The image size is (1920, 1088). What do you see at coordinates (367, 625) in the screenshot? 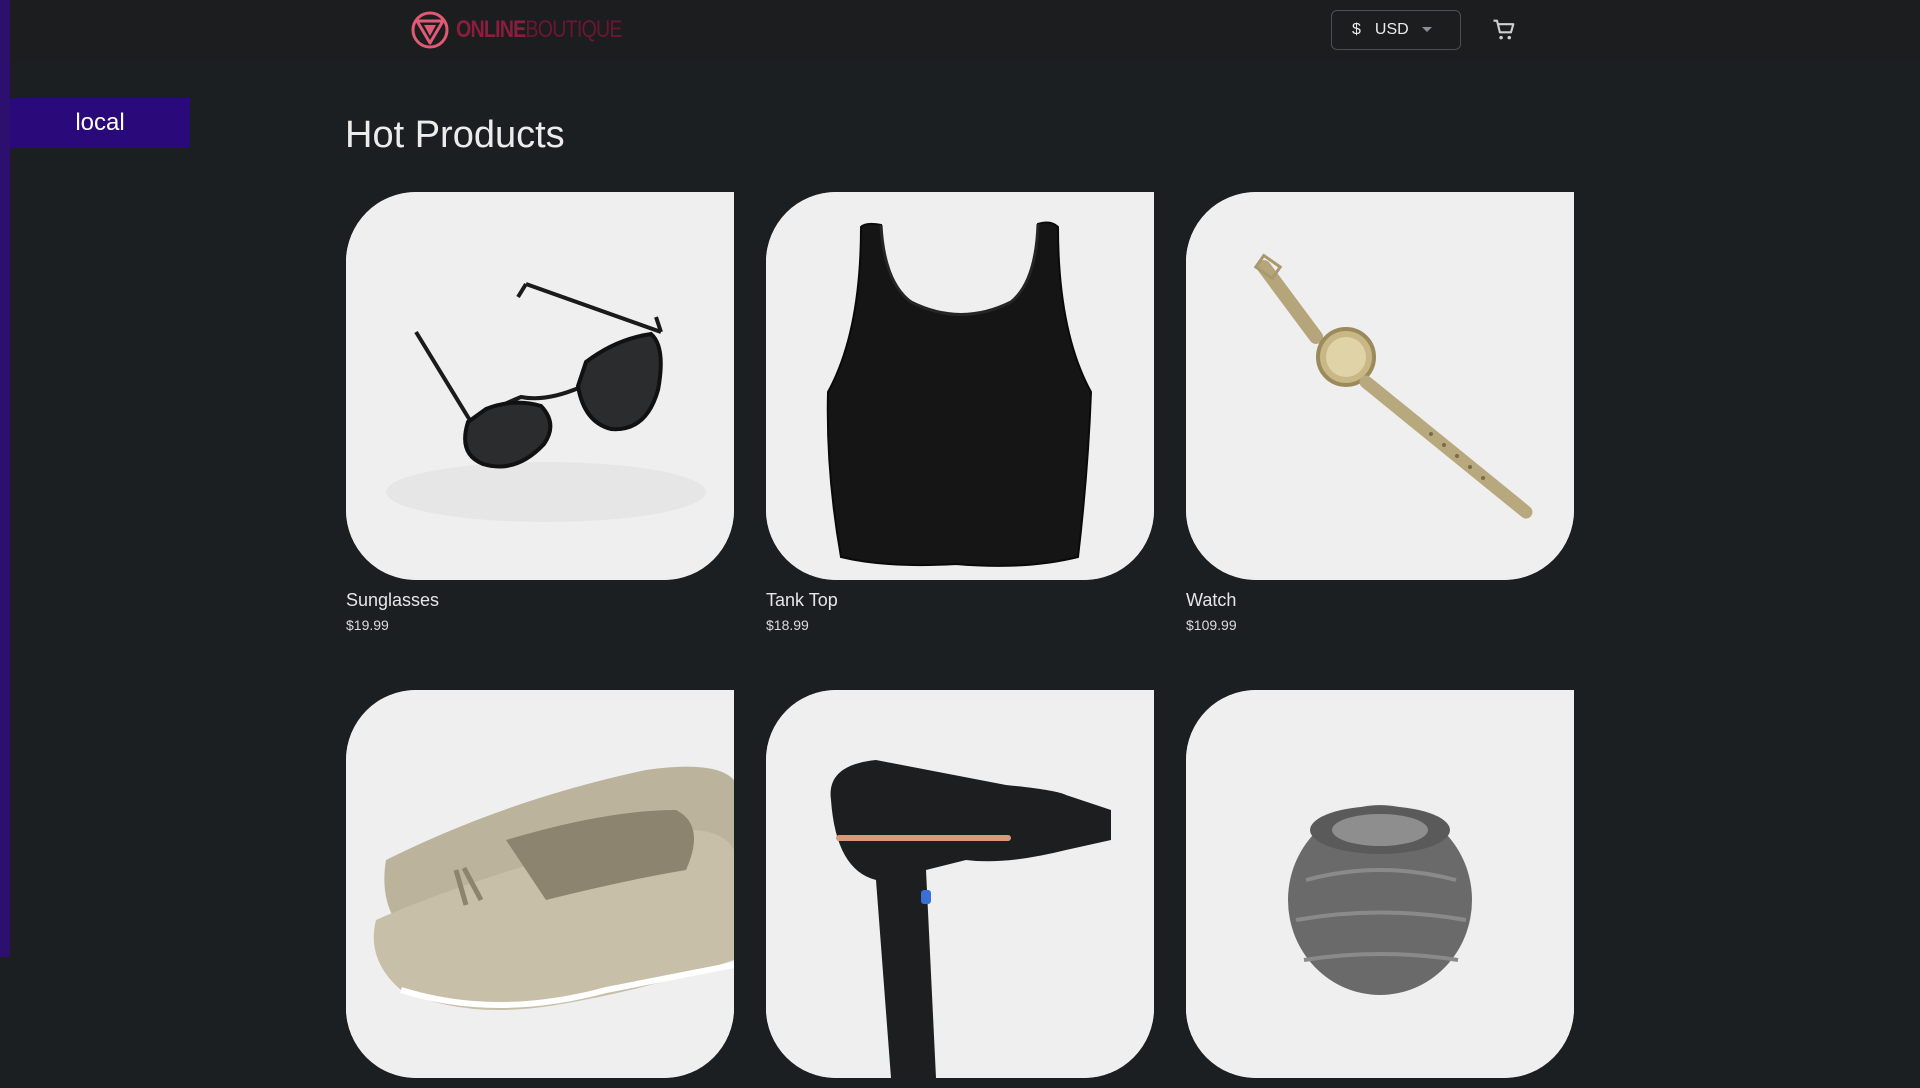
I see `product-price: $19.99` at bounding box center [367, 625].